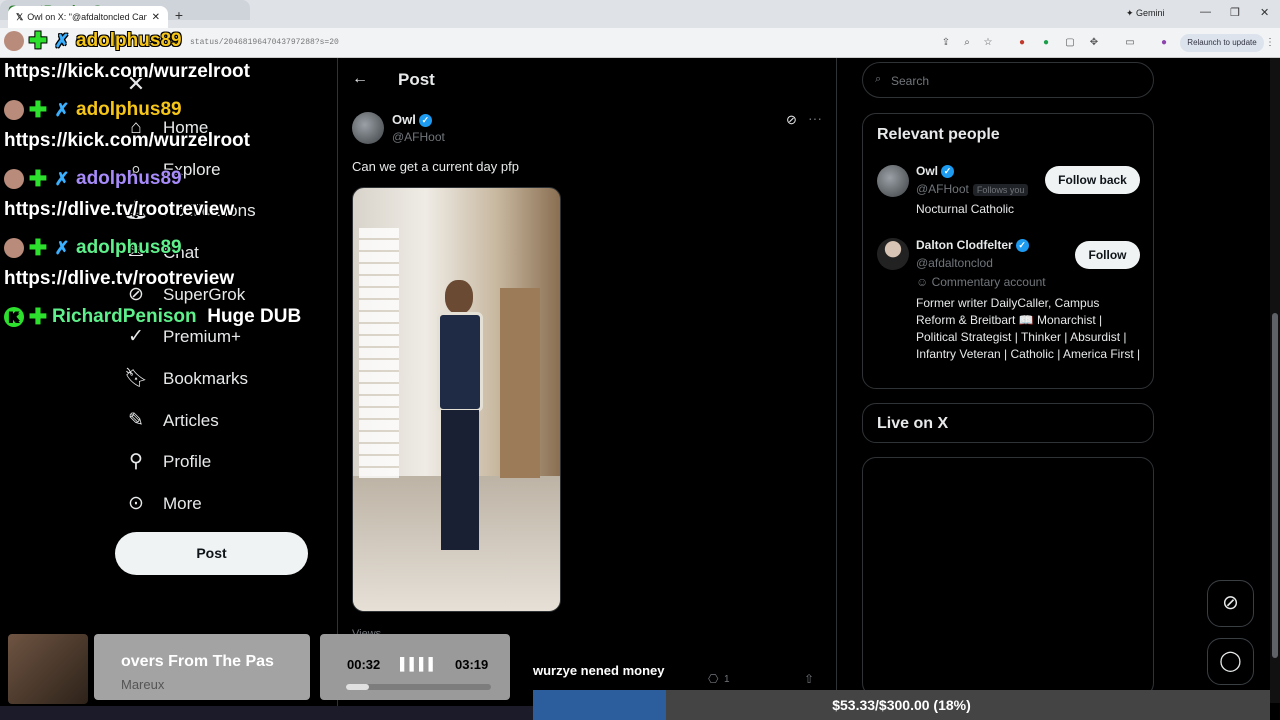  I want to click on relevant-people-title: Relevant people, so click(938, 134).